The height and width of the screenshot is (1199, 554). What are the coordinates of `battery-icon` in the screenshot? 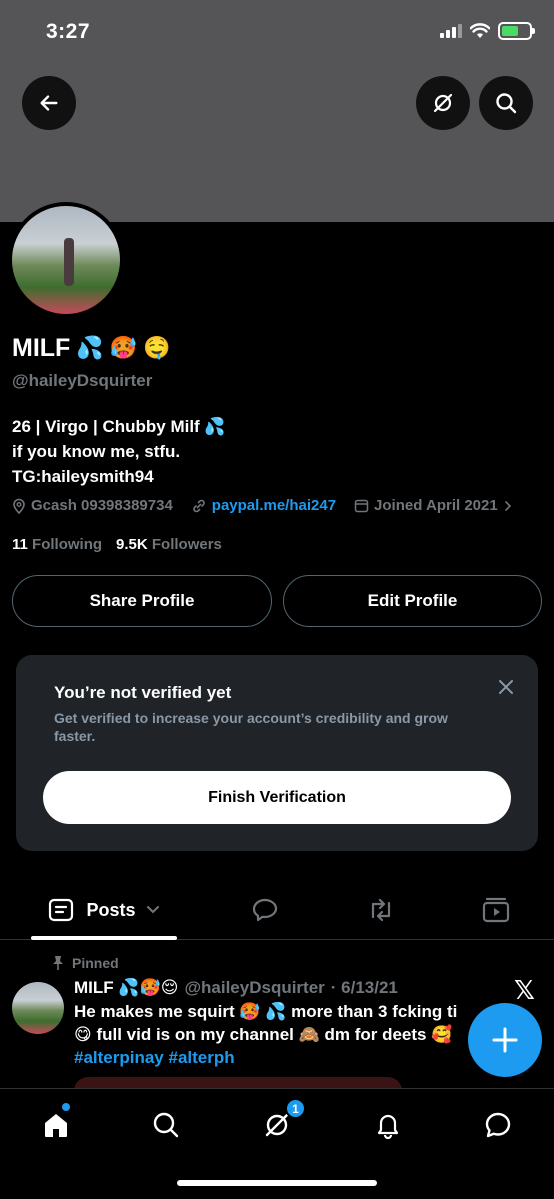 It's located at (516, 31).